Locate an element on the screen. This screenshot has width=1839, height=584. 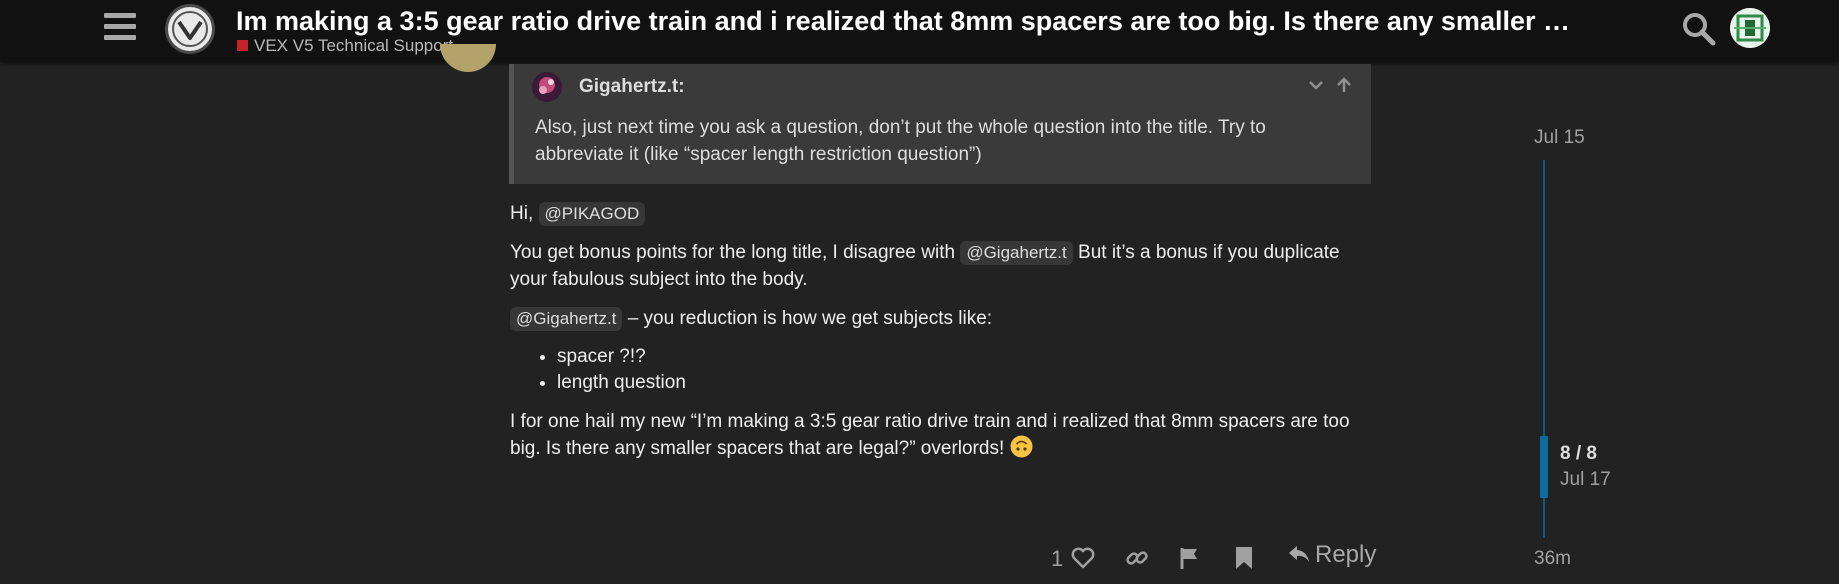
timeline-handle is located at coordinates (1544, 467).